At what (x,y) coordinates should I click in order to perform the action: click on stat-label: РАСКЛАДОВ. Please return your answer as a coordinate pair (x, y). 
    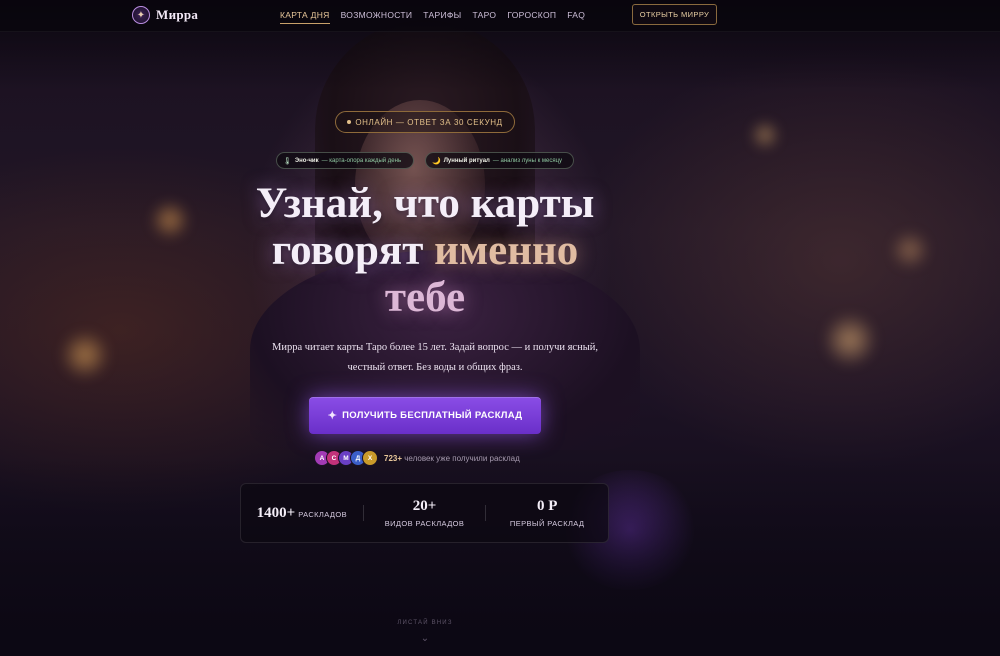
    Looking at the image, I should click on (323, 514).